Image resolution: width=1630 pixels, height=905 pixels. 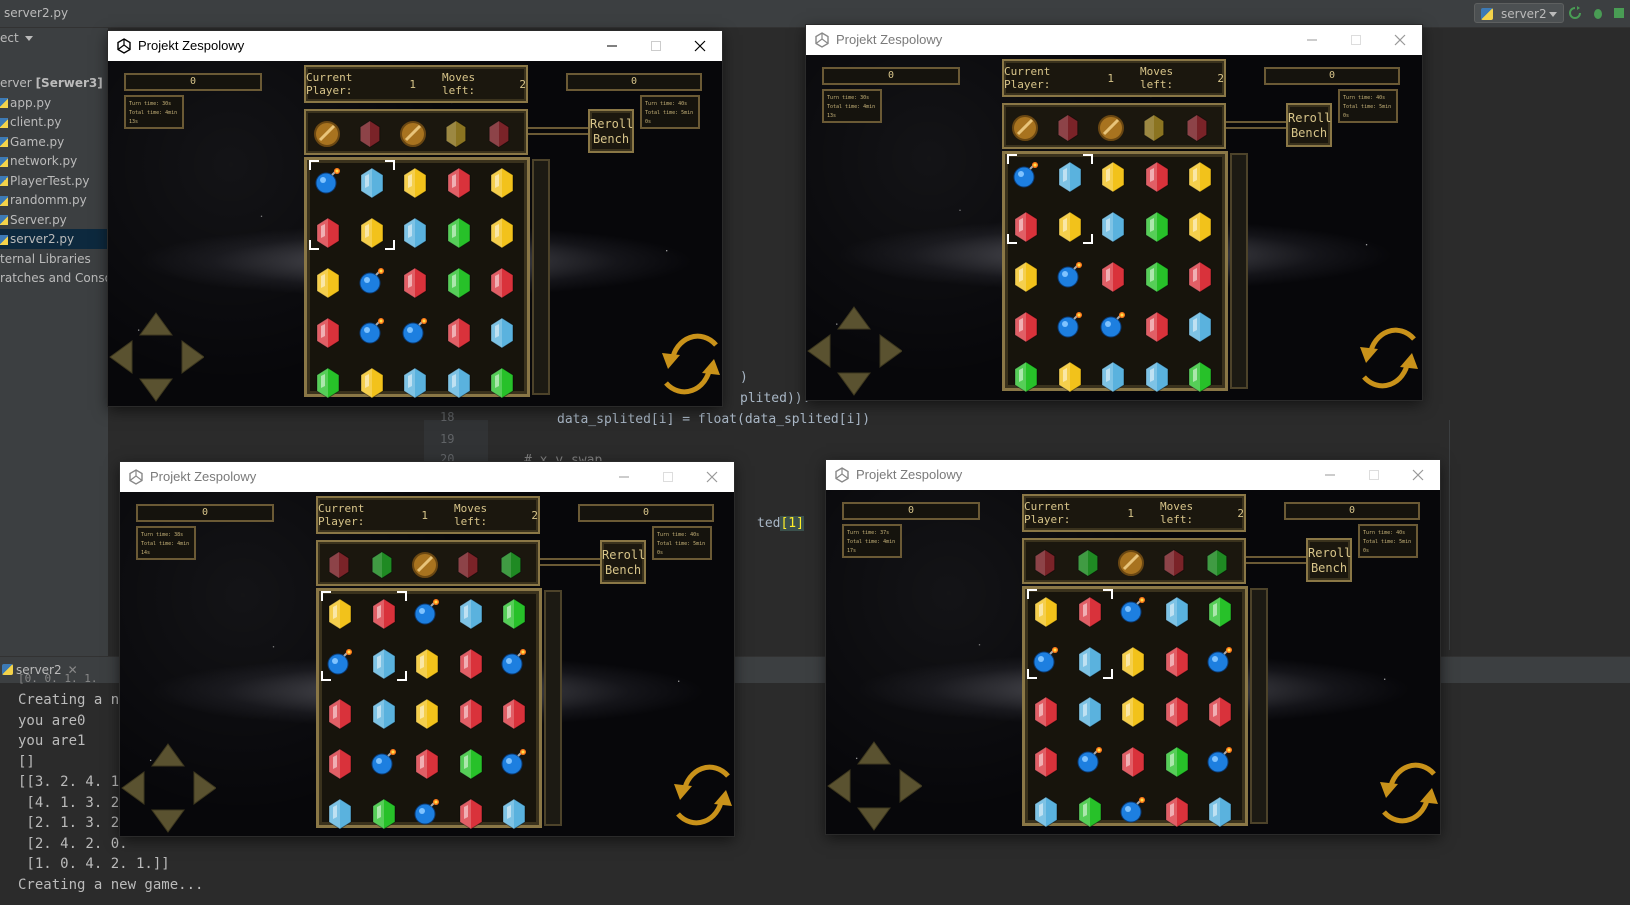 I want to click on rerun-icon, so click(x=1575, y=13).